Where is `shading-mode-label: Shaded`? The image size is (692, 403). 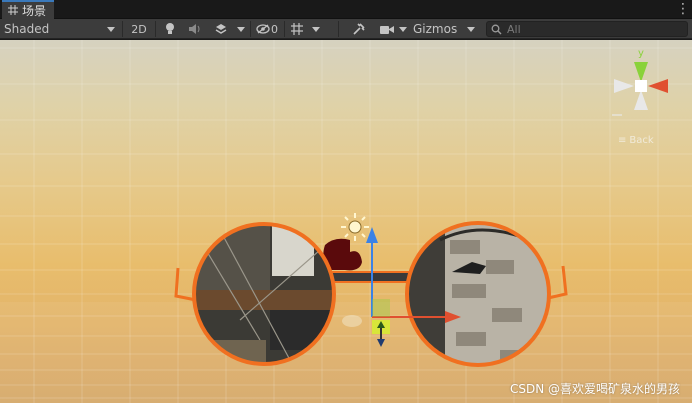
shading-mode-label: Shaded is located at coordinates (27, 29).